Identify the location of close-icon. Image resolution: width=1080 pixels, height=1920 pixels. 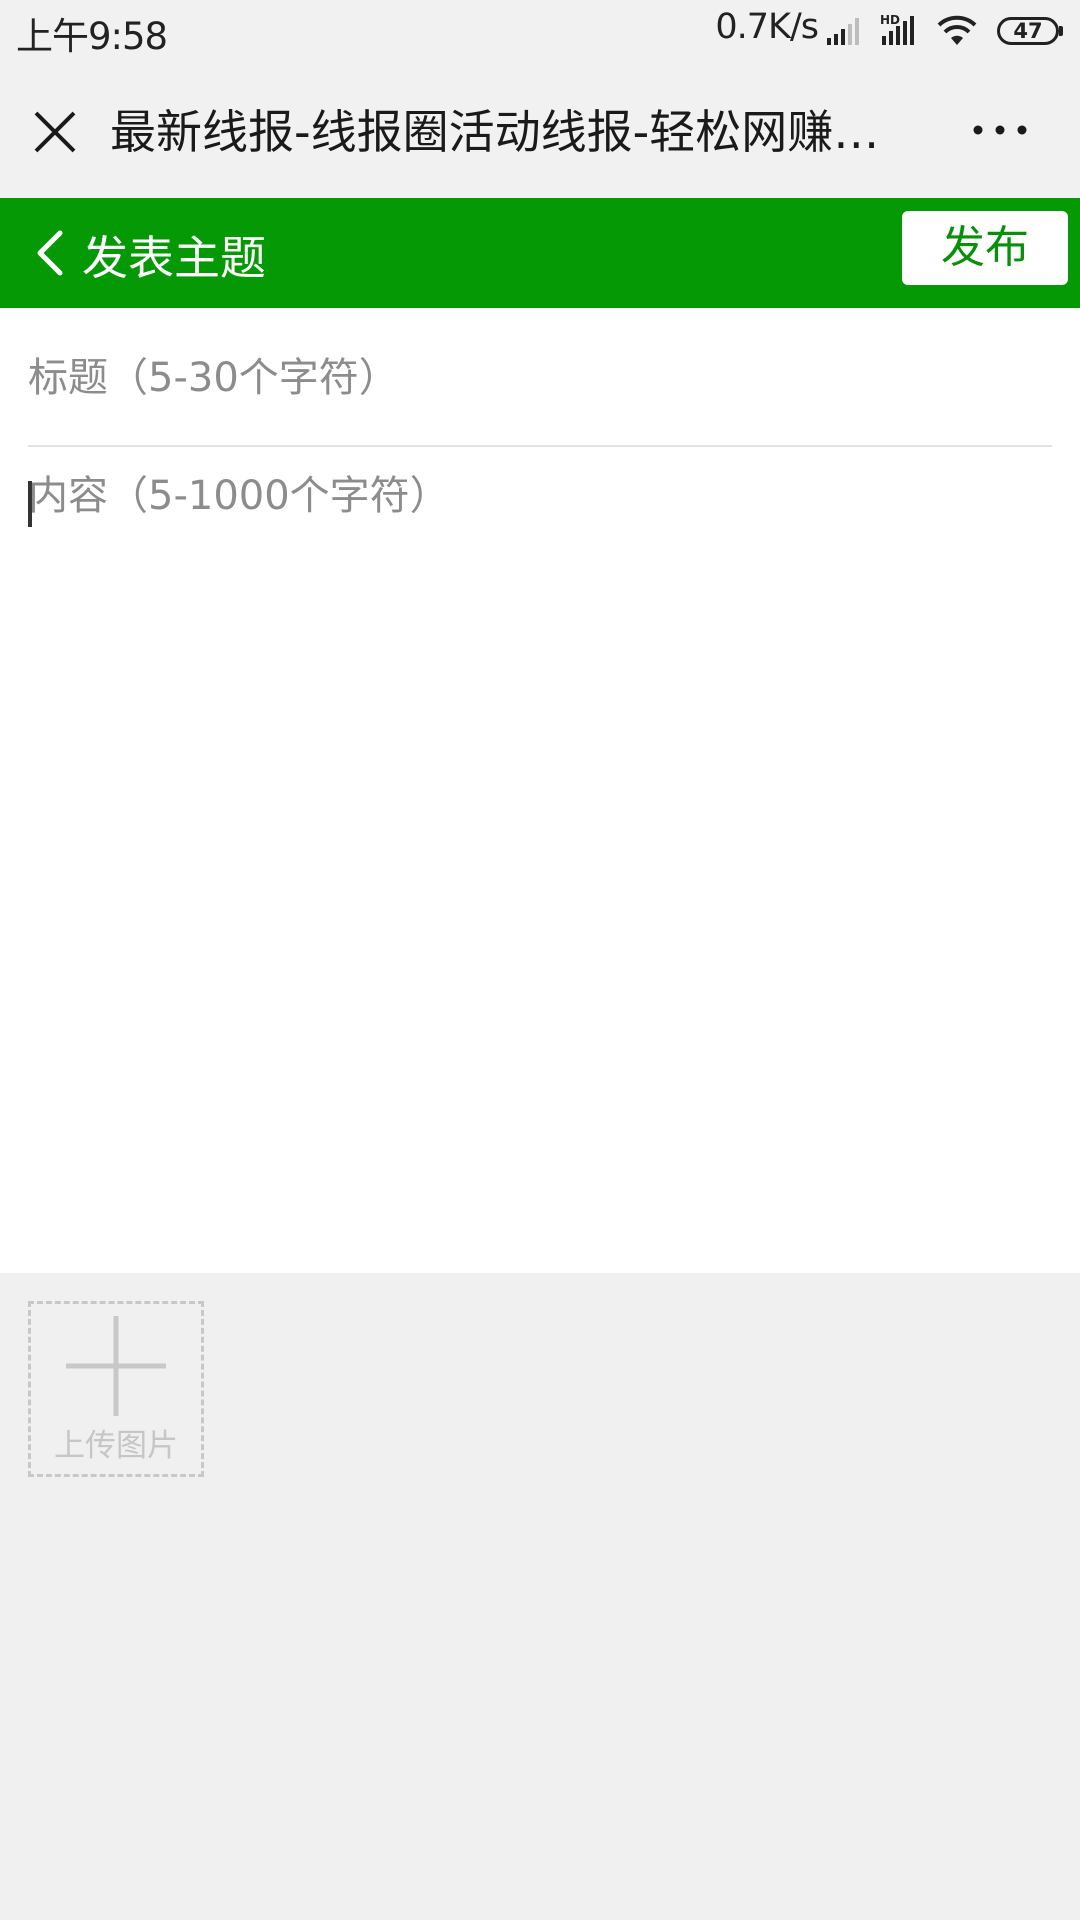
(55, 132).